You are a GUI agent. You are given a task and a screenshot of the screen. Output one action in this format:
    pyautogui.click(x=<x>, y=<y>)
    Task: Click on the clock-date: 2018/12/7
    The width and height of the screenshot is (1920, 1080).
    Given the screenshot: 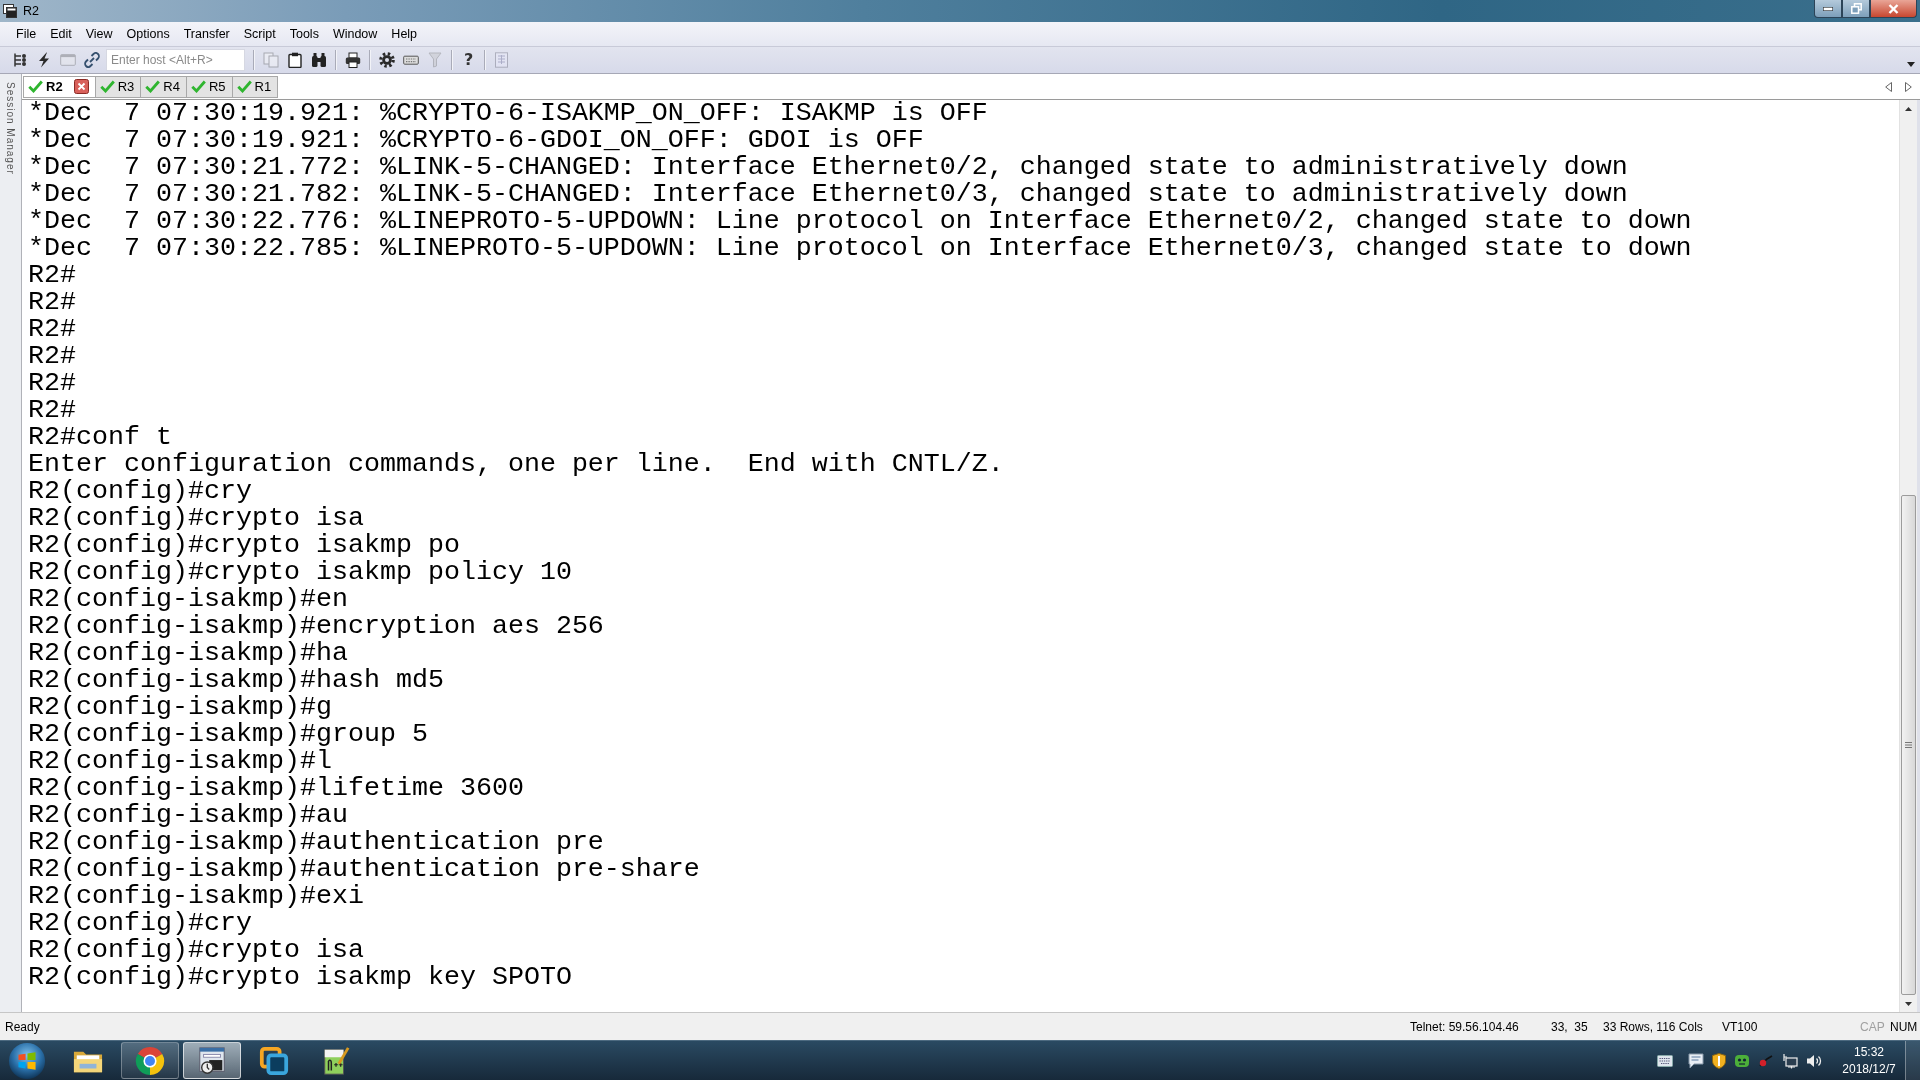 What is the action you would take?
    pyautogui.click(x=1869, y=1069)
    